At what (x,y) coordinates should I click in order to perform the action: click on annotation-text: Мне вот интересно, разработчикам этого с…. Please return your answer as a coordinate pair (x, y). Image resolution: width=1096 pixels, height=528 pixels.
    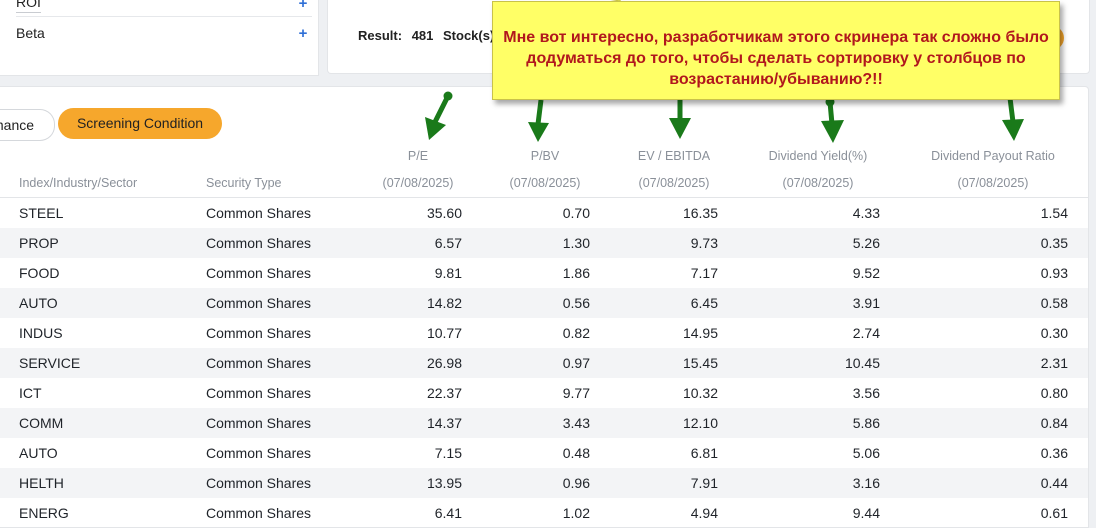
    Looking at the image, I should click on (776, 58).